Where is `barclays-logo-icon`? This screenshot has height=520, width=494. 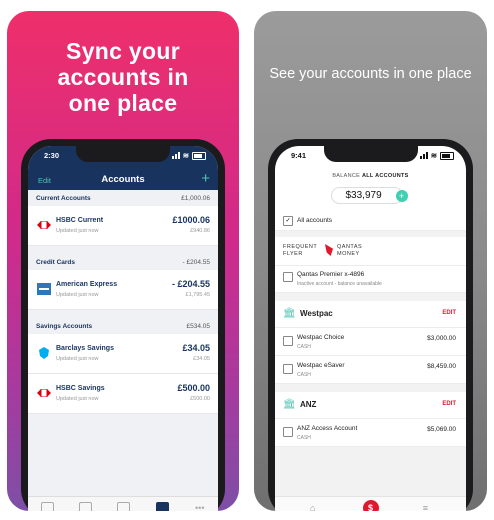 barclays-logo-icon is located at coordinates (44, 353).